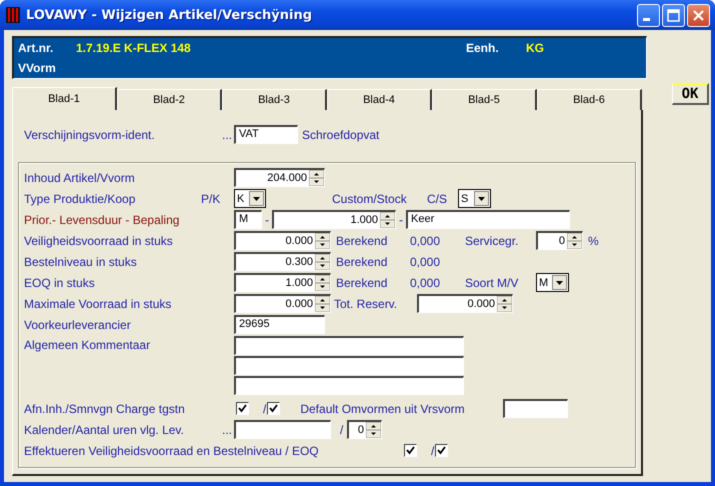 This screenshot has height=486, width=715. I want to click on field-label: Servicegr., so click(492, 241).